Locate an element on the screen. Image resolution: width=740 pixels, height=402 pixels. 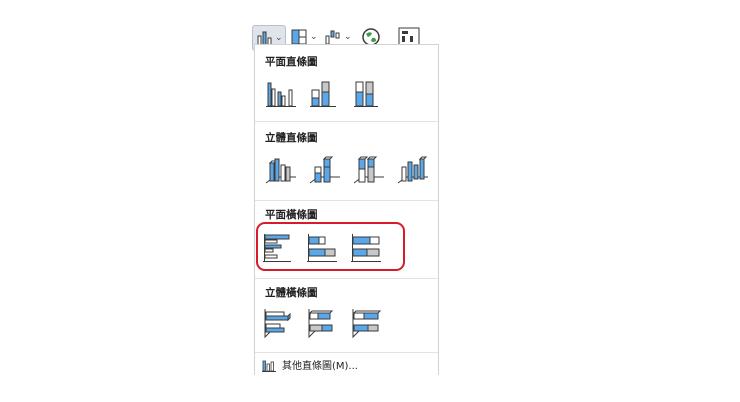
section-title-2d-column: 平面直條圖 is located at coordinates (291, 62).